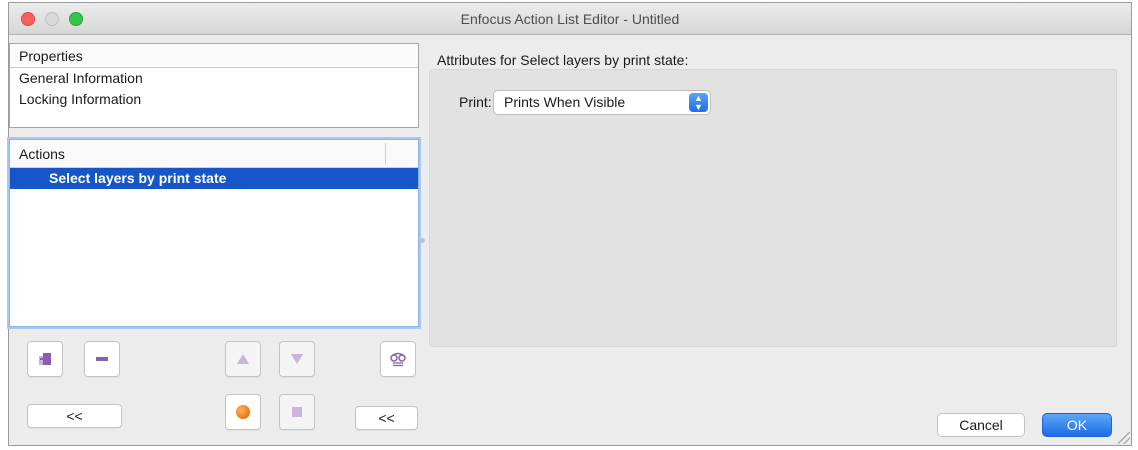  I want to click on actions-header-label: Actions, so click(42, 154).